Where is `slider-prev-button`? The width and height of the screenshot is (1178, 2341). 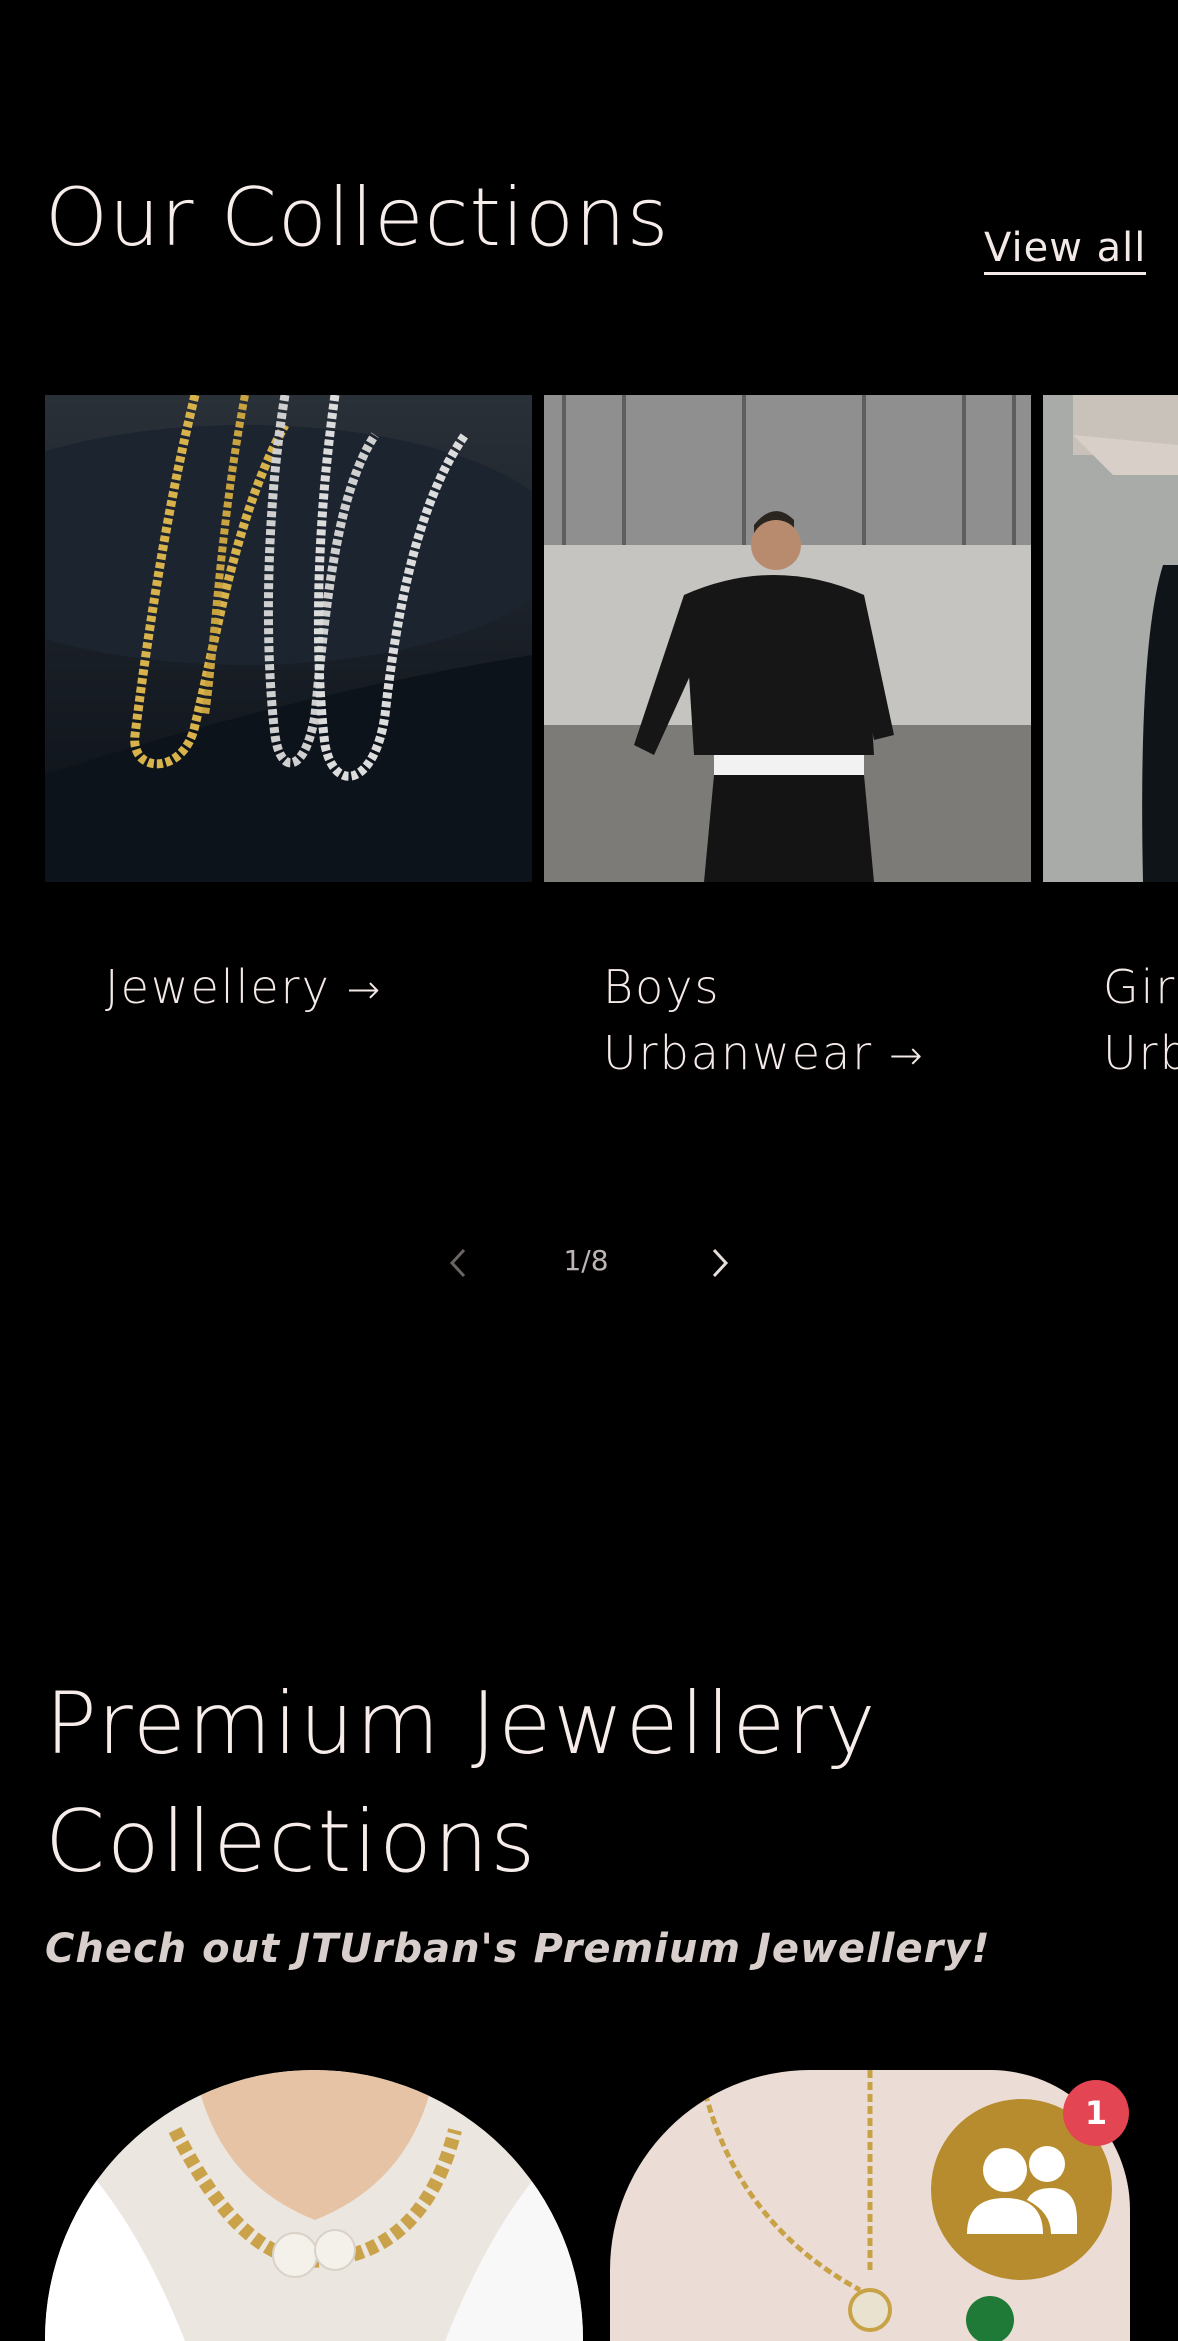
slider-prev-button is located at coordinates (458, 1263).